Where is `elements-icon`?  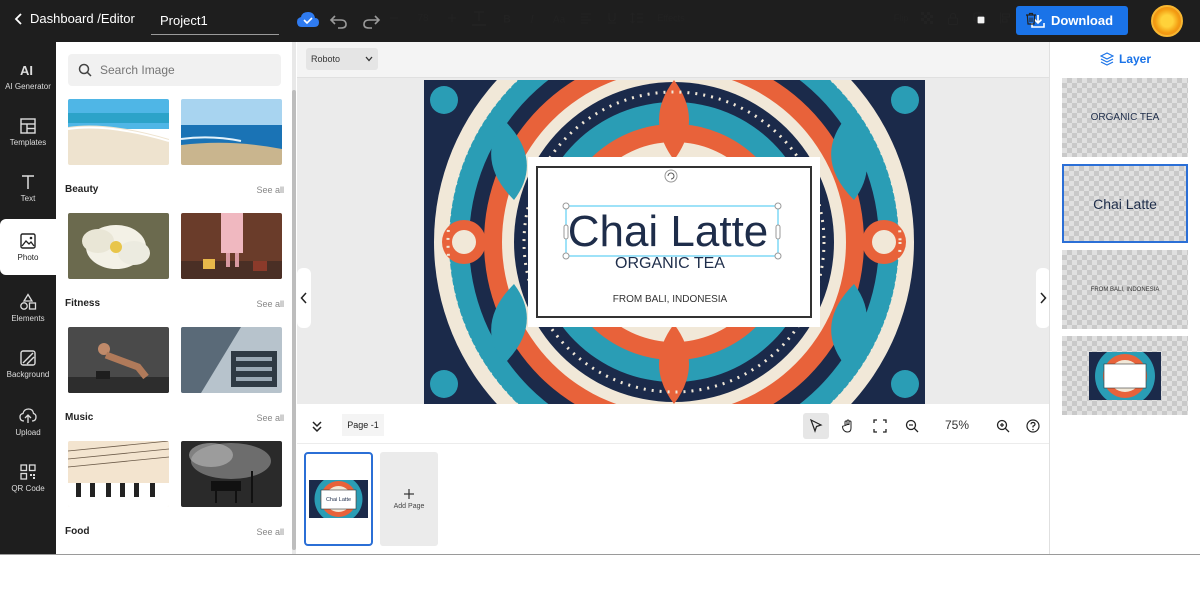
elements-icon is located at coordinates (28, 301).